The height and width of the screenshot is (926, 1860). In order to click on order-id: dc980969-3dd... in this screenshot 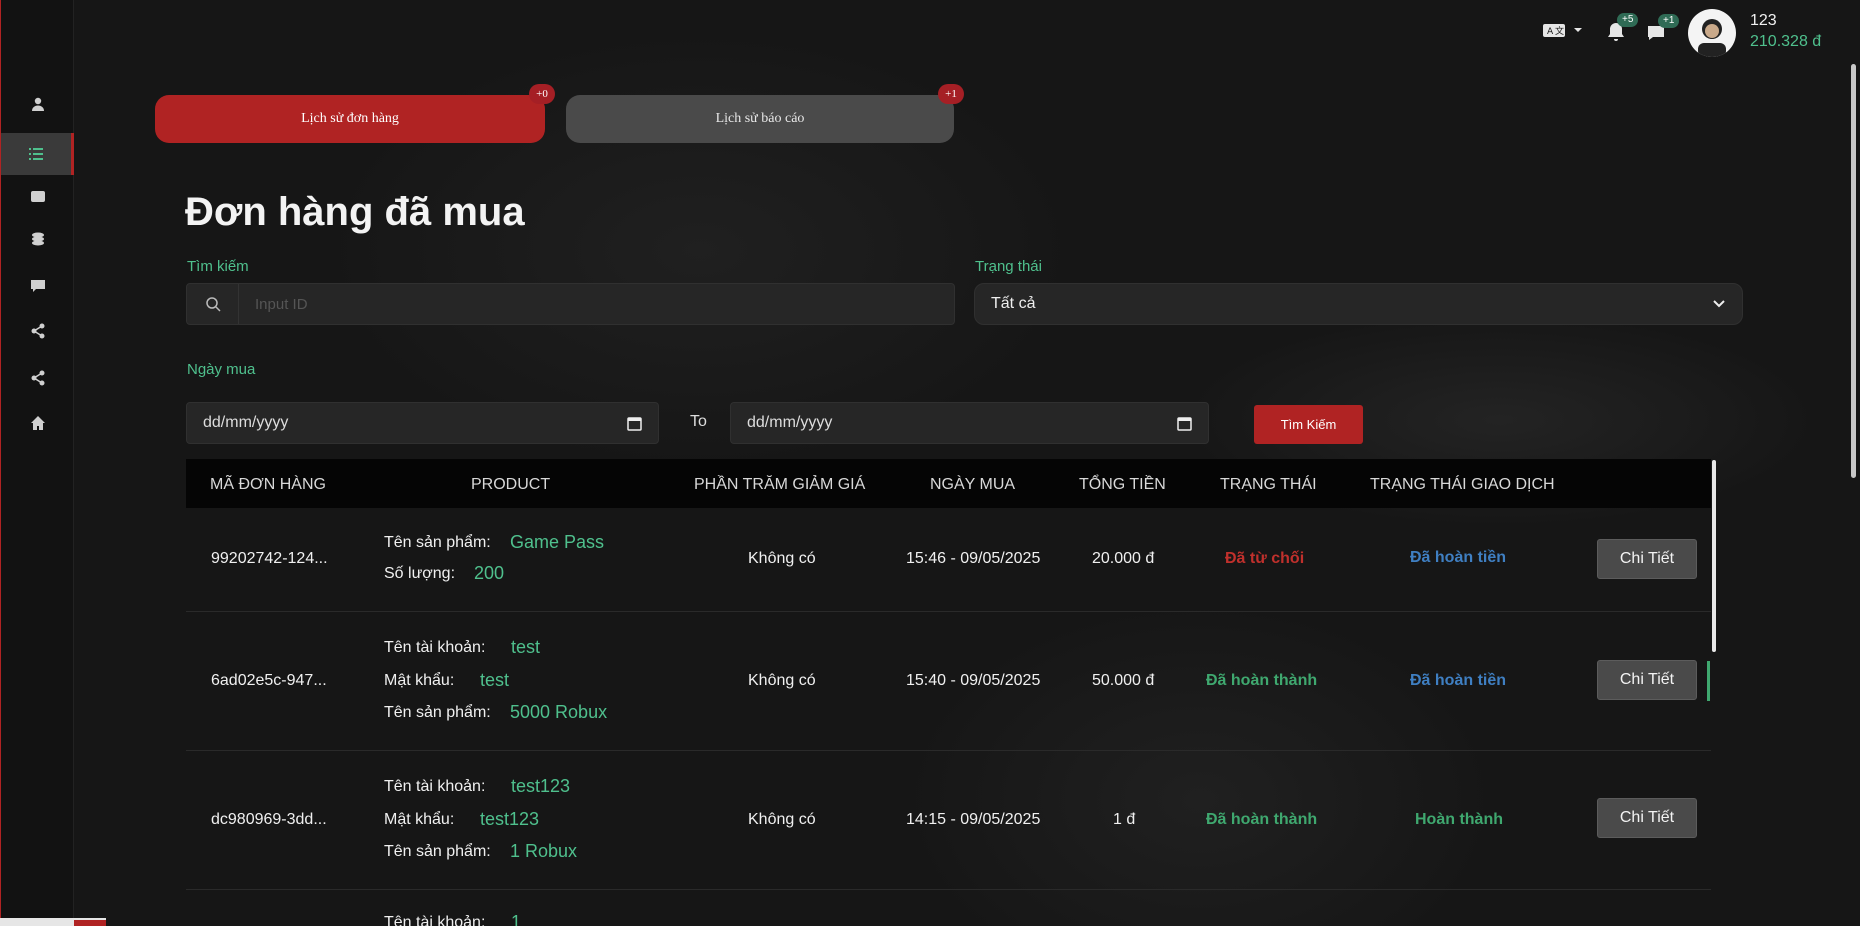, I will do `click(269, 819)`.